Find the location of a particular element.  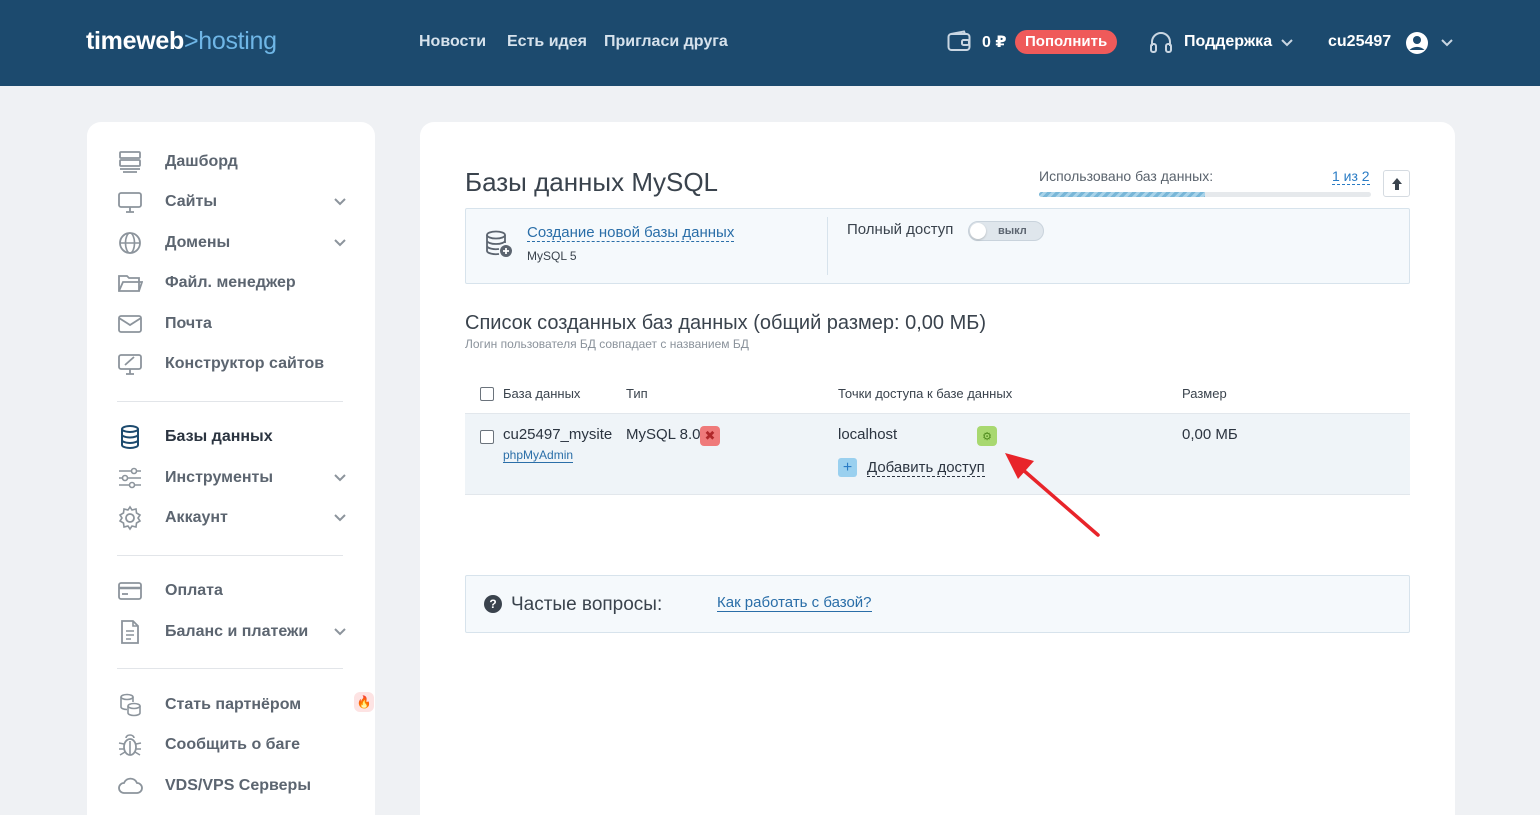

nav-idea: Есть идея is located at coordinates (547, 42).